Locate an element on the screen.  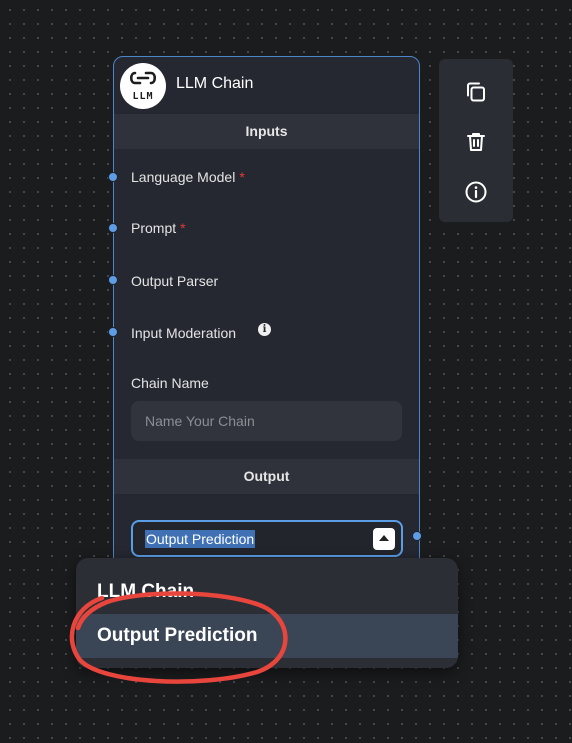
chain-name-label: Chain Name is located at coordinates (170, 383).